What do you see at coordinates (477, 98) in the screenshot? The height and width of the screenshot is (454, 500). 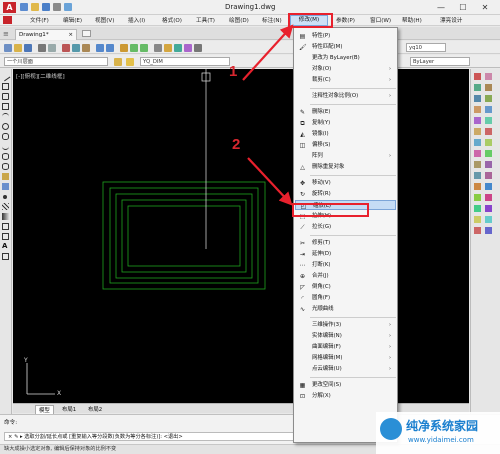 I see `array-icon` at bounding box center [477, 98].